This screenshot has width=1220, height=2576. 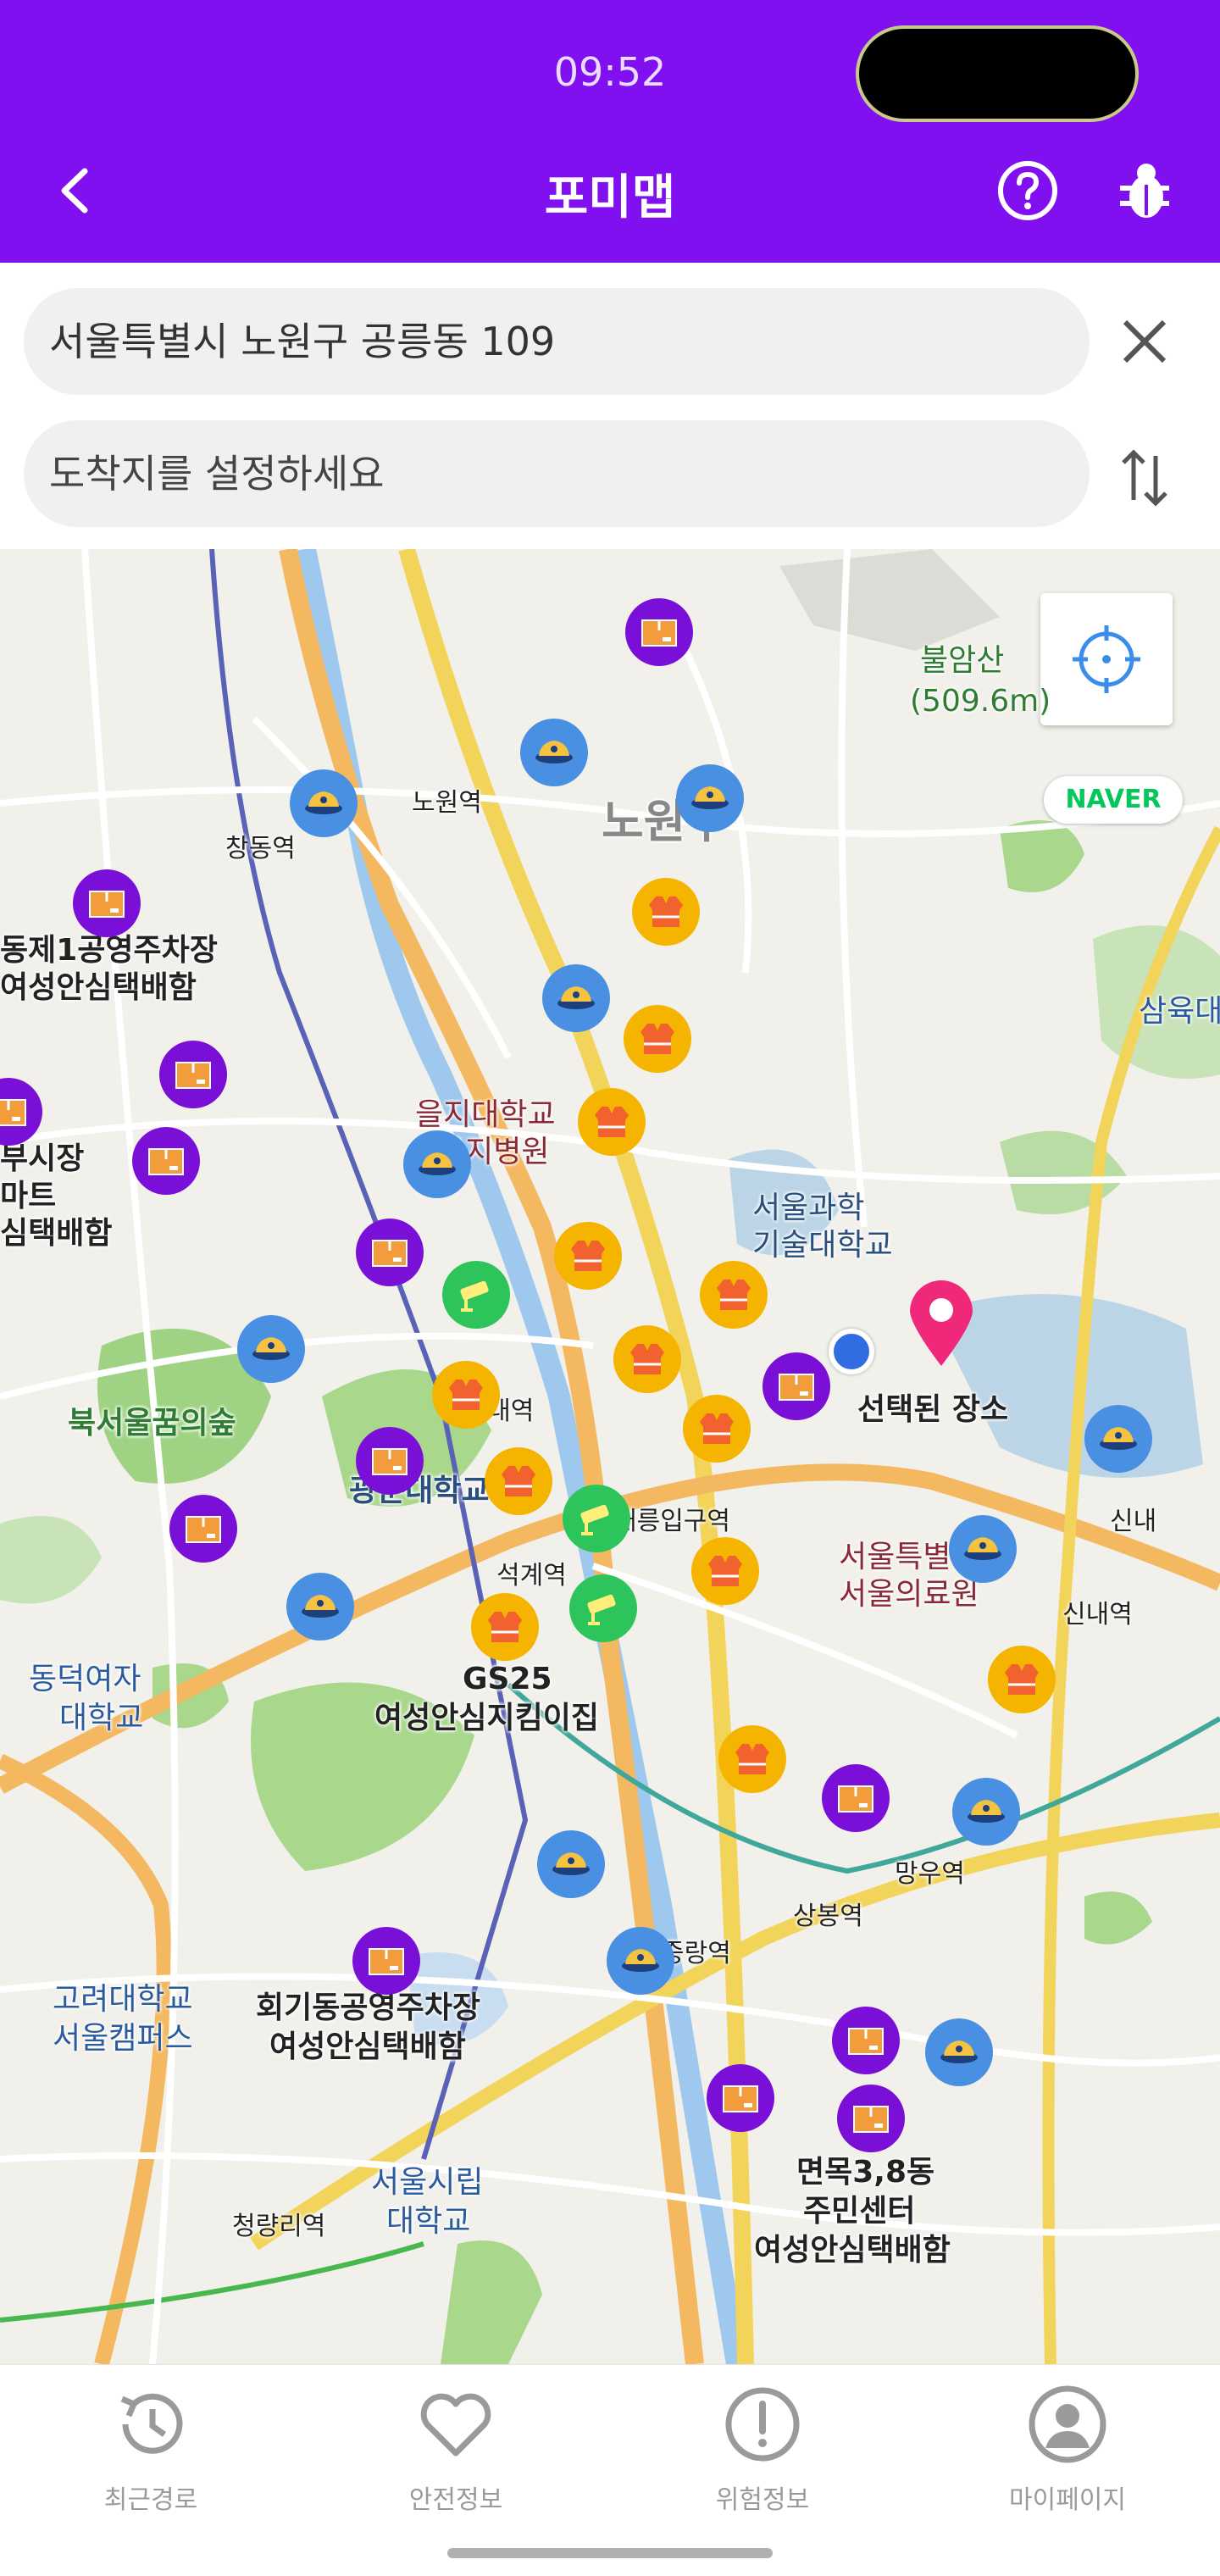 I want to click on home-indicator, so click(x=610, y=2553).